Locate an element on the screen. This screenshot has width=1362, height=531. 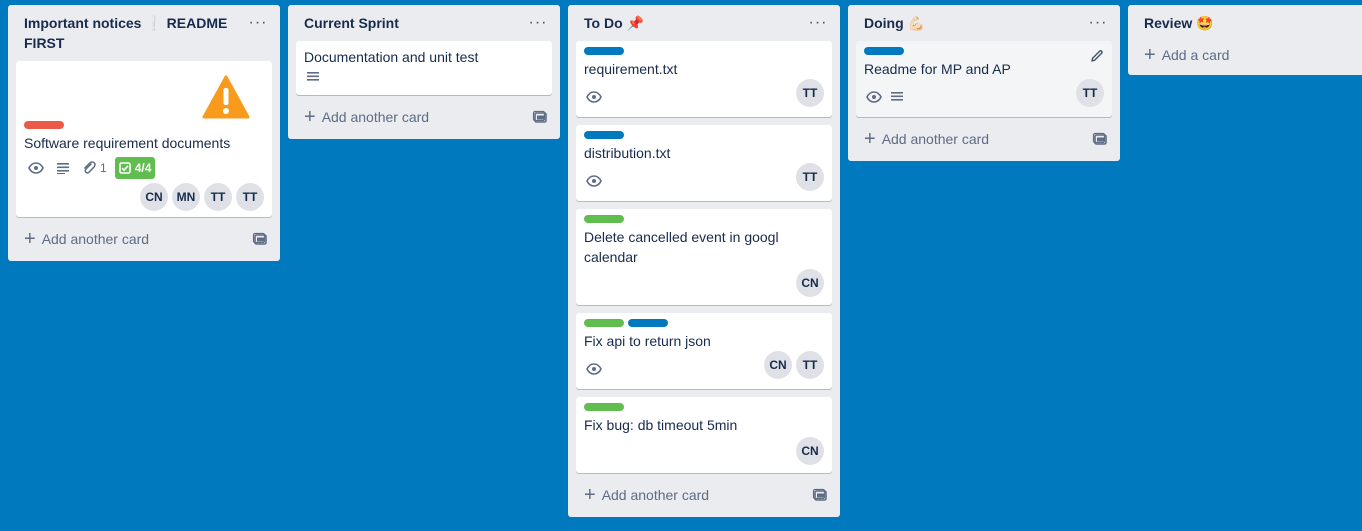
card-readme-mp-ap: Readme for MP and AP TT is located at coordinates (984, 79).